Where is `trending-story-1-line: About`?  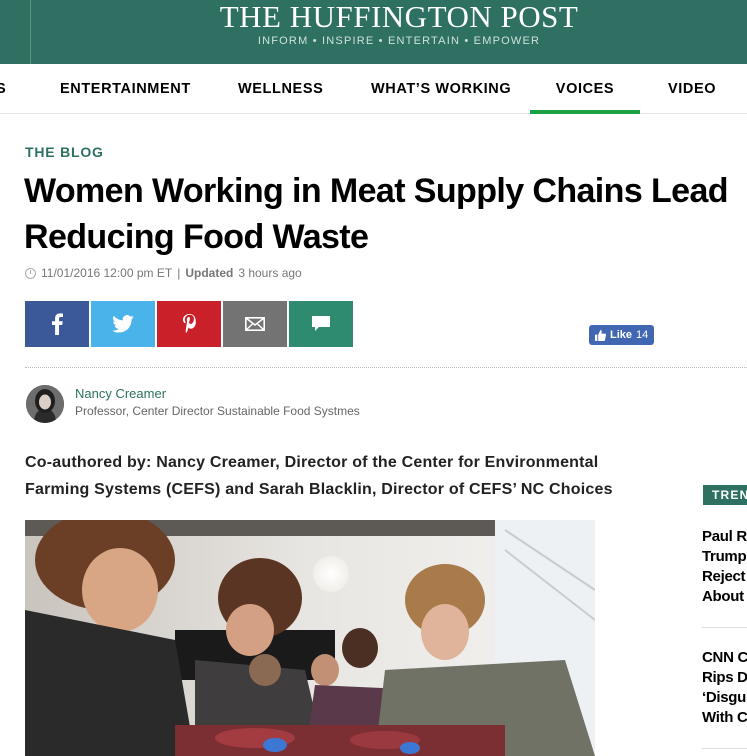 trending-story-1-line: About is located at coordinates (723, 596).